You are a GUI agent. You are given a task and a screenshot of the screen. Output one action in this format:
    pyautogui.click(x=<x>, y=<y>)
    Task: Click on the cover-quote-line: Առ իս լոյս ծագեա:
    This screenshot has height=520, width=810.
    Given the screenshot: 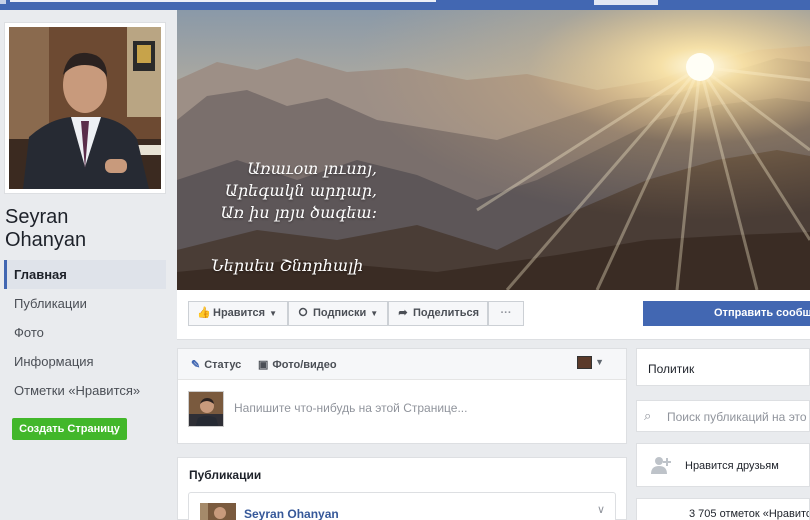 What is the action you would take?
    pyautogui.click(x=298, y=212)
    